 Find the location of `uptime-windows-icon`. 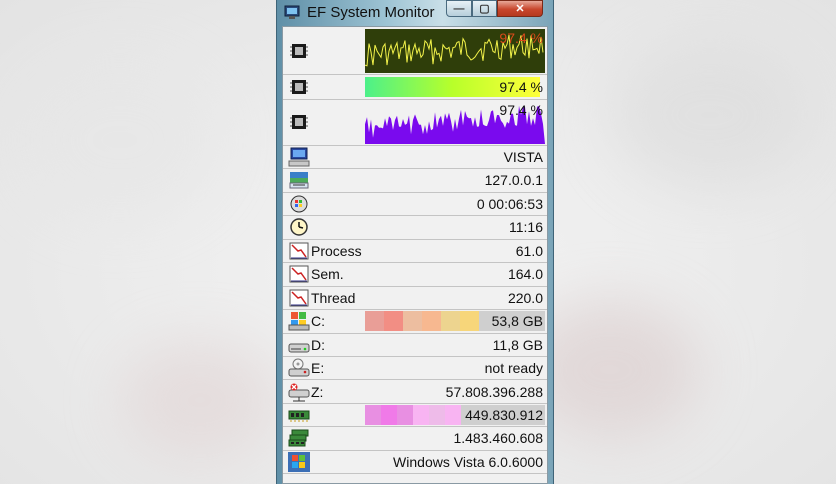

uptime-windows-icon is located at coordinates (299, 204).